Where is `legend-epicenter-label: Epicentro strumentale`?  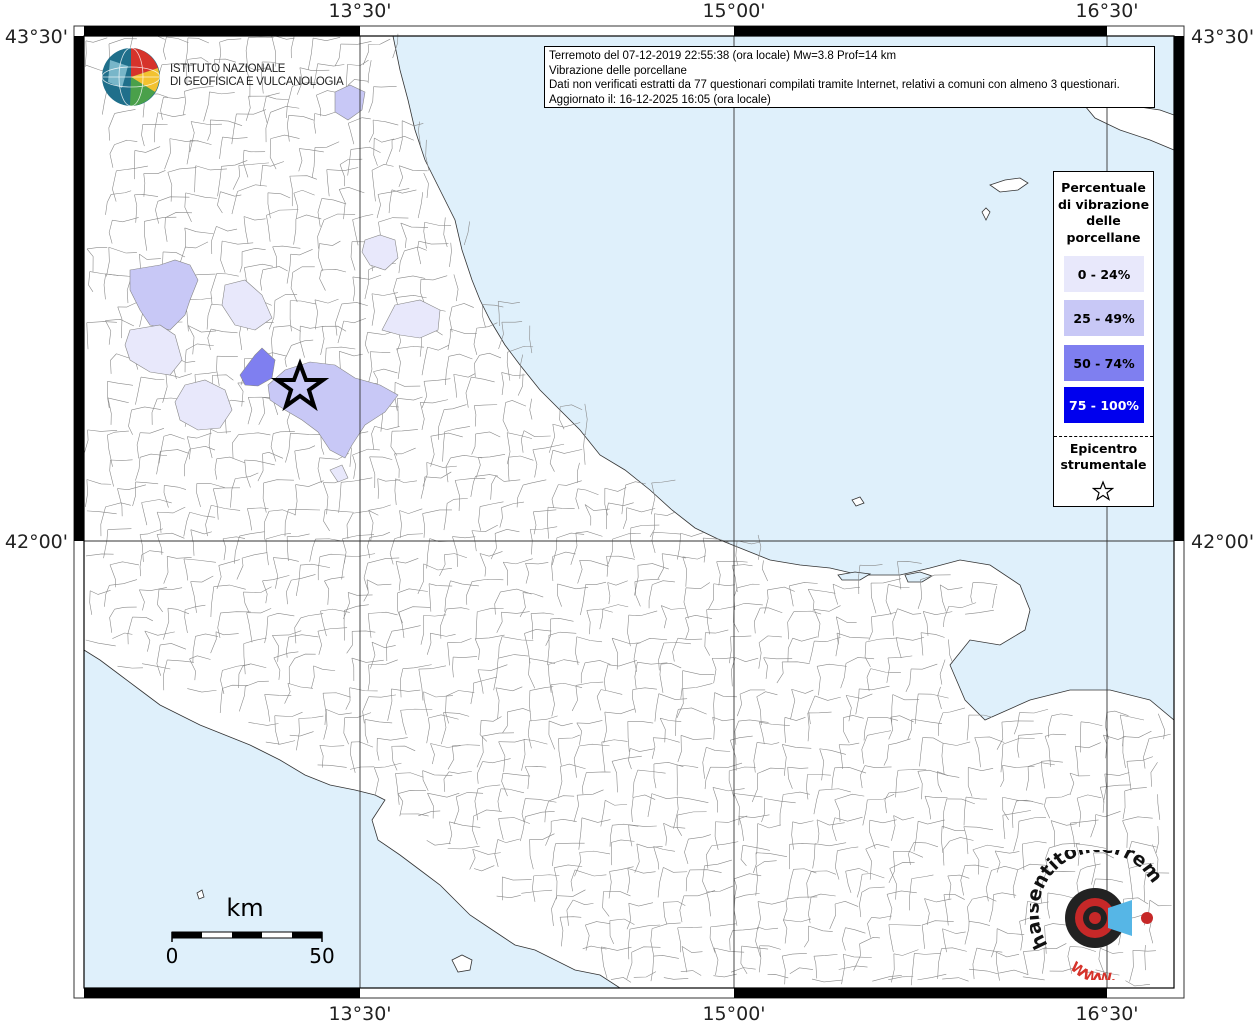
legend-epicenter-label: Epicentro strumentale is located at coordinates (1103, 457).